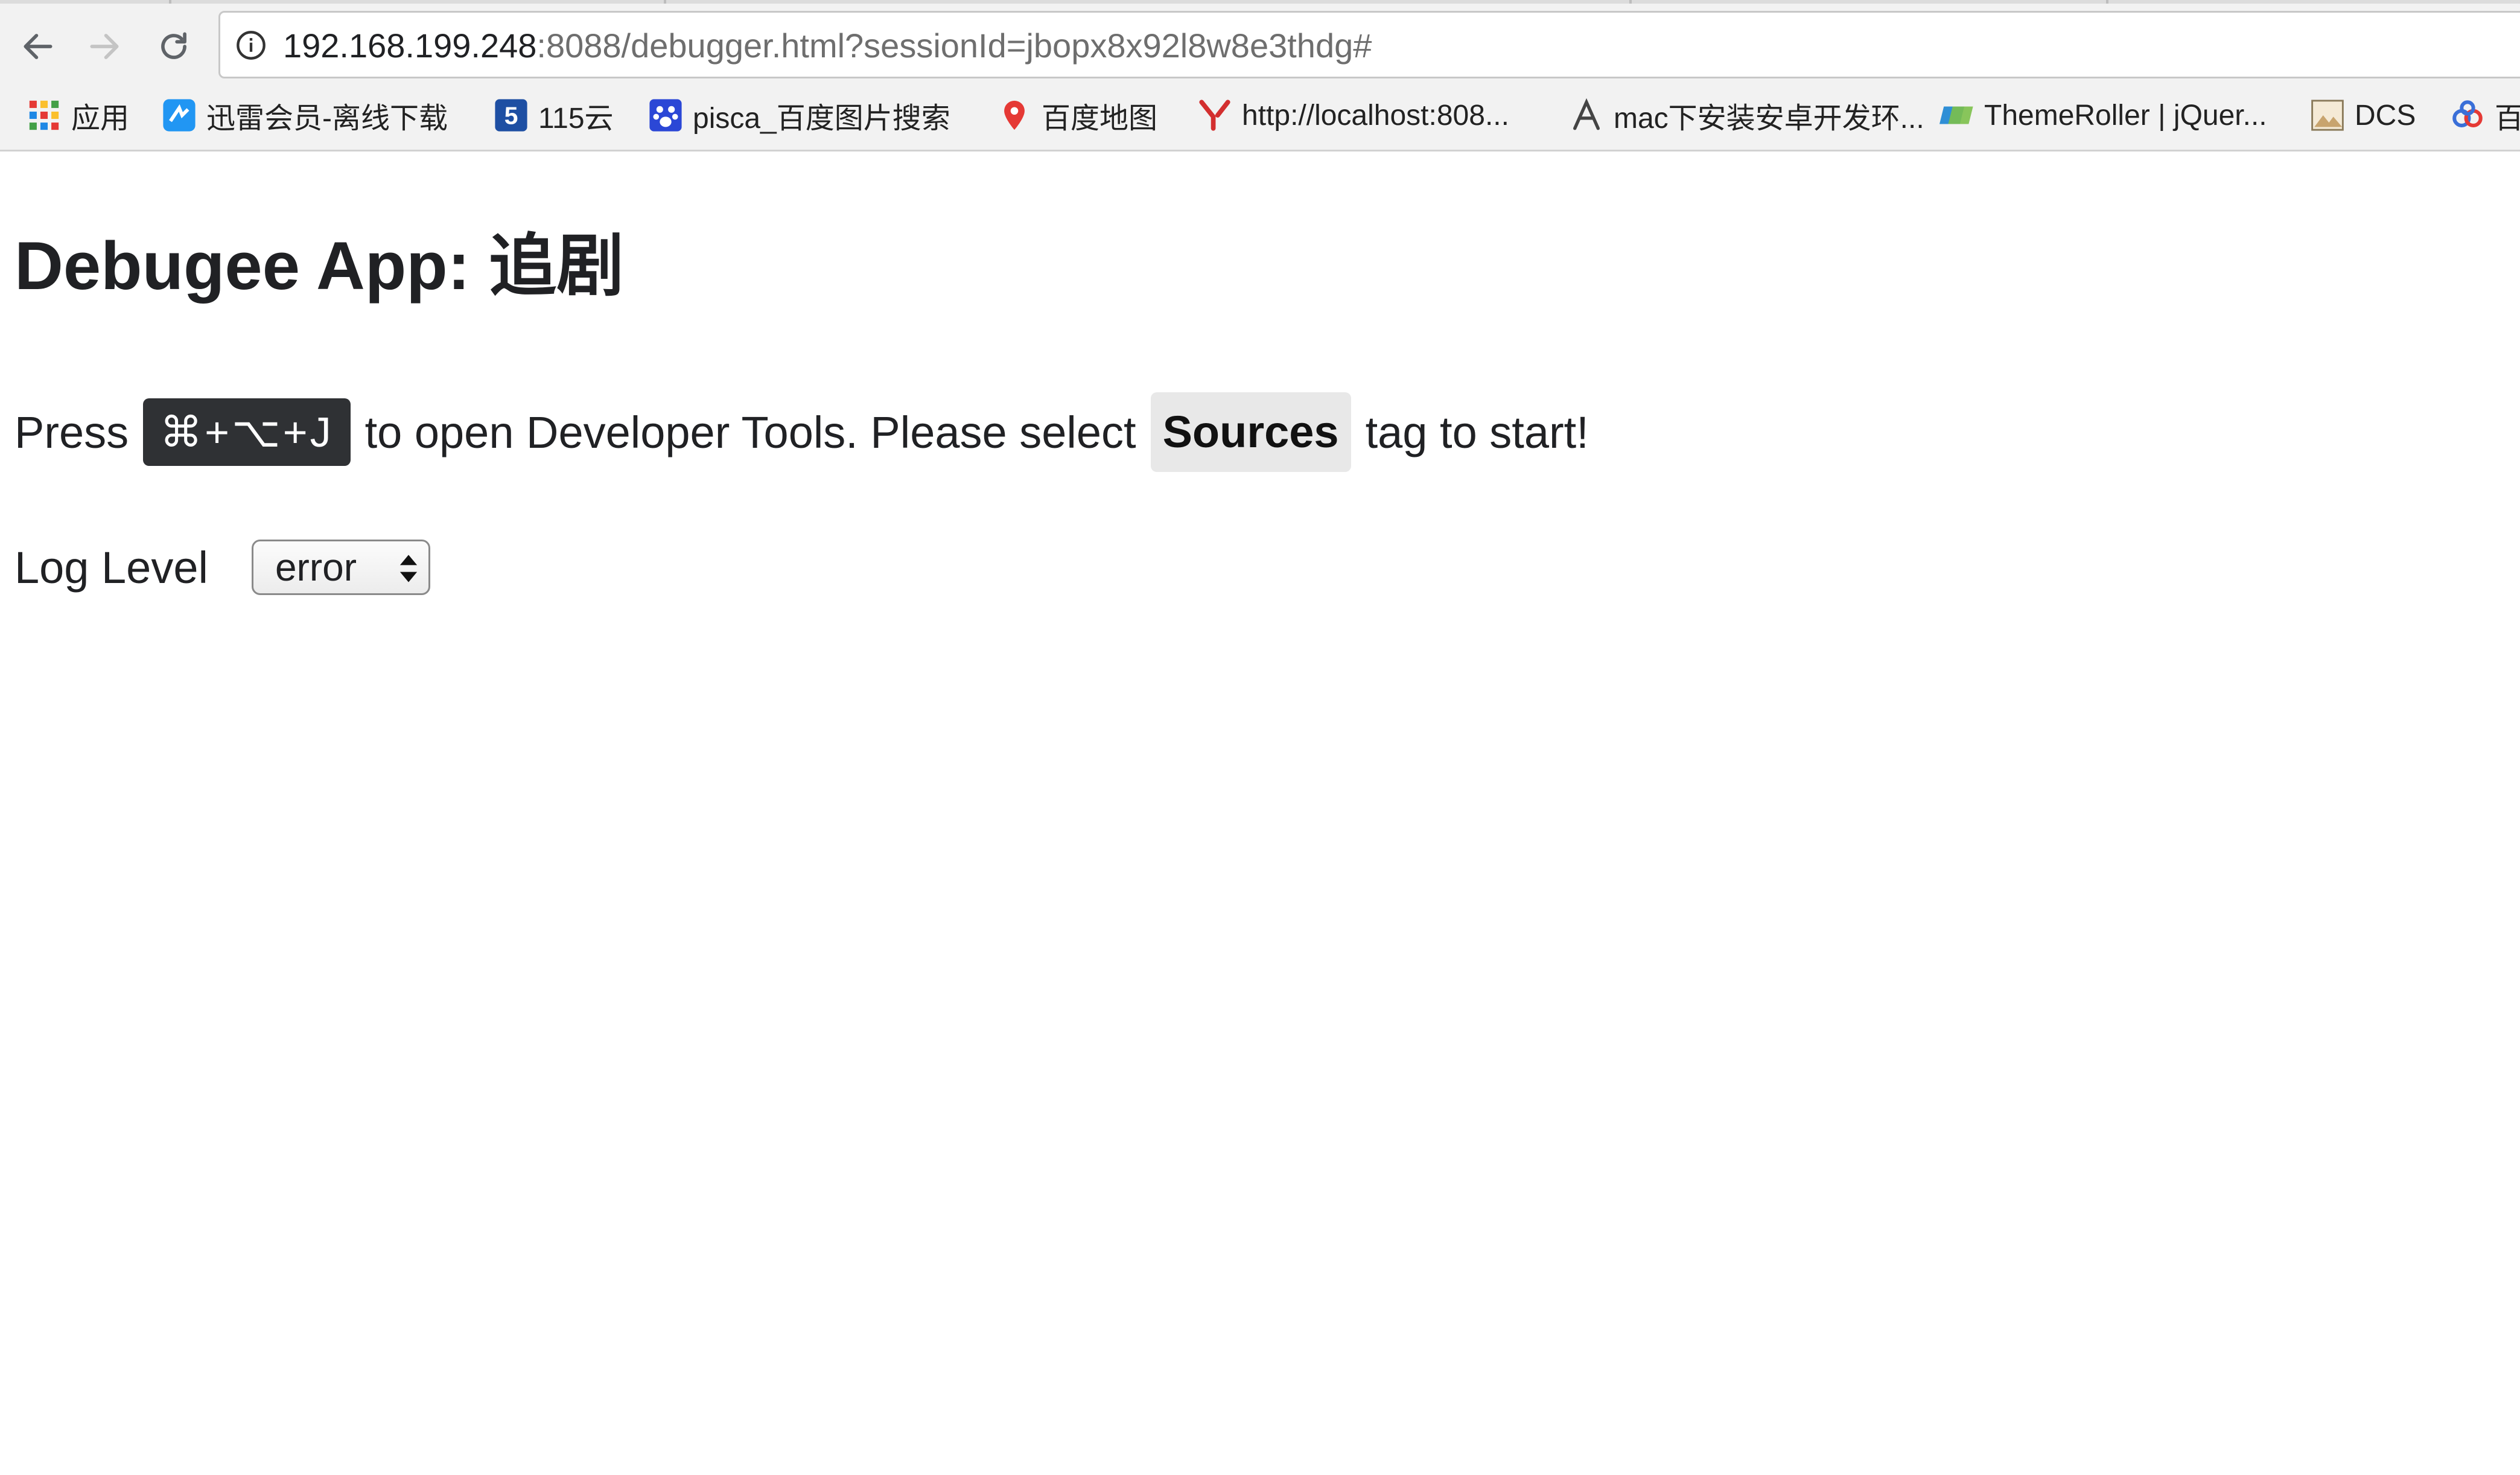  I want to click on baidu-paw-icon, so click(665, 116).